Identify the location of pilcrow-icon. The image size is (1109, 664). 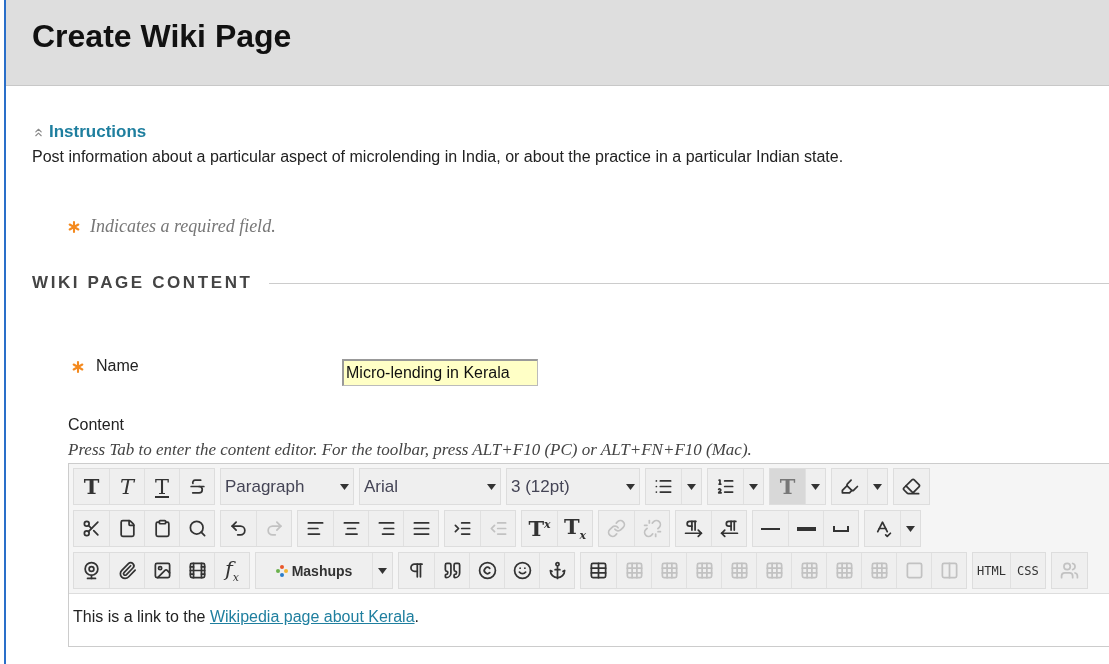
(416, 570).